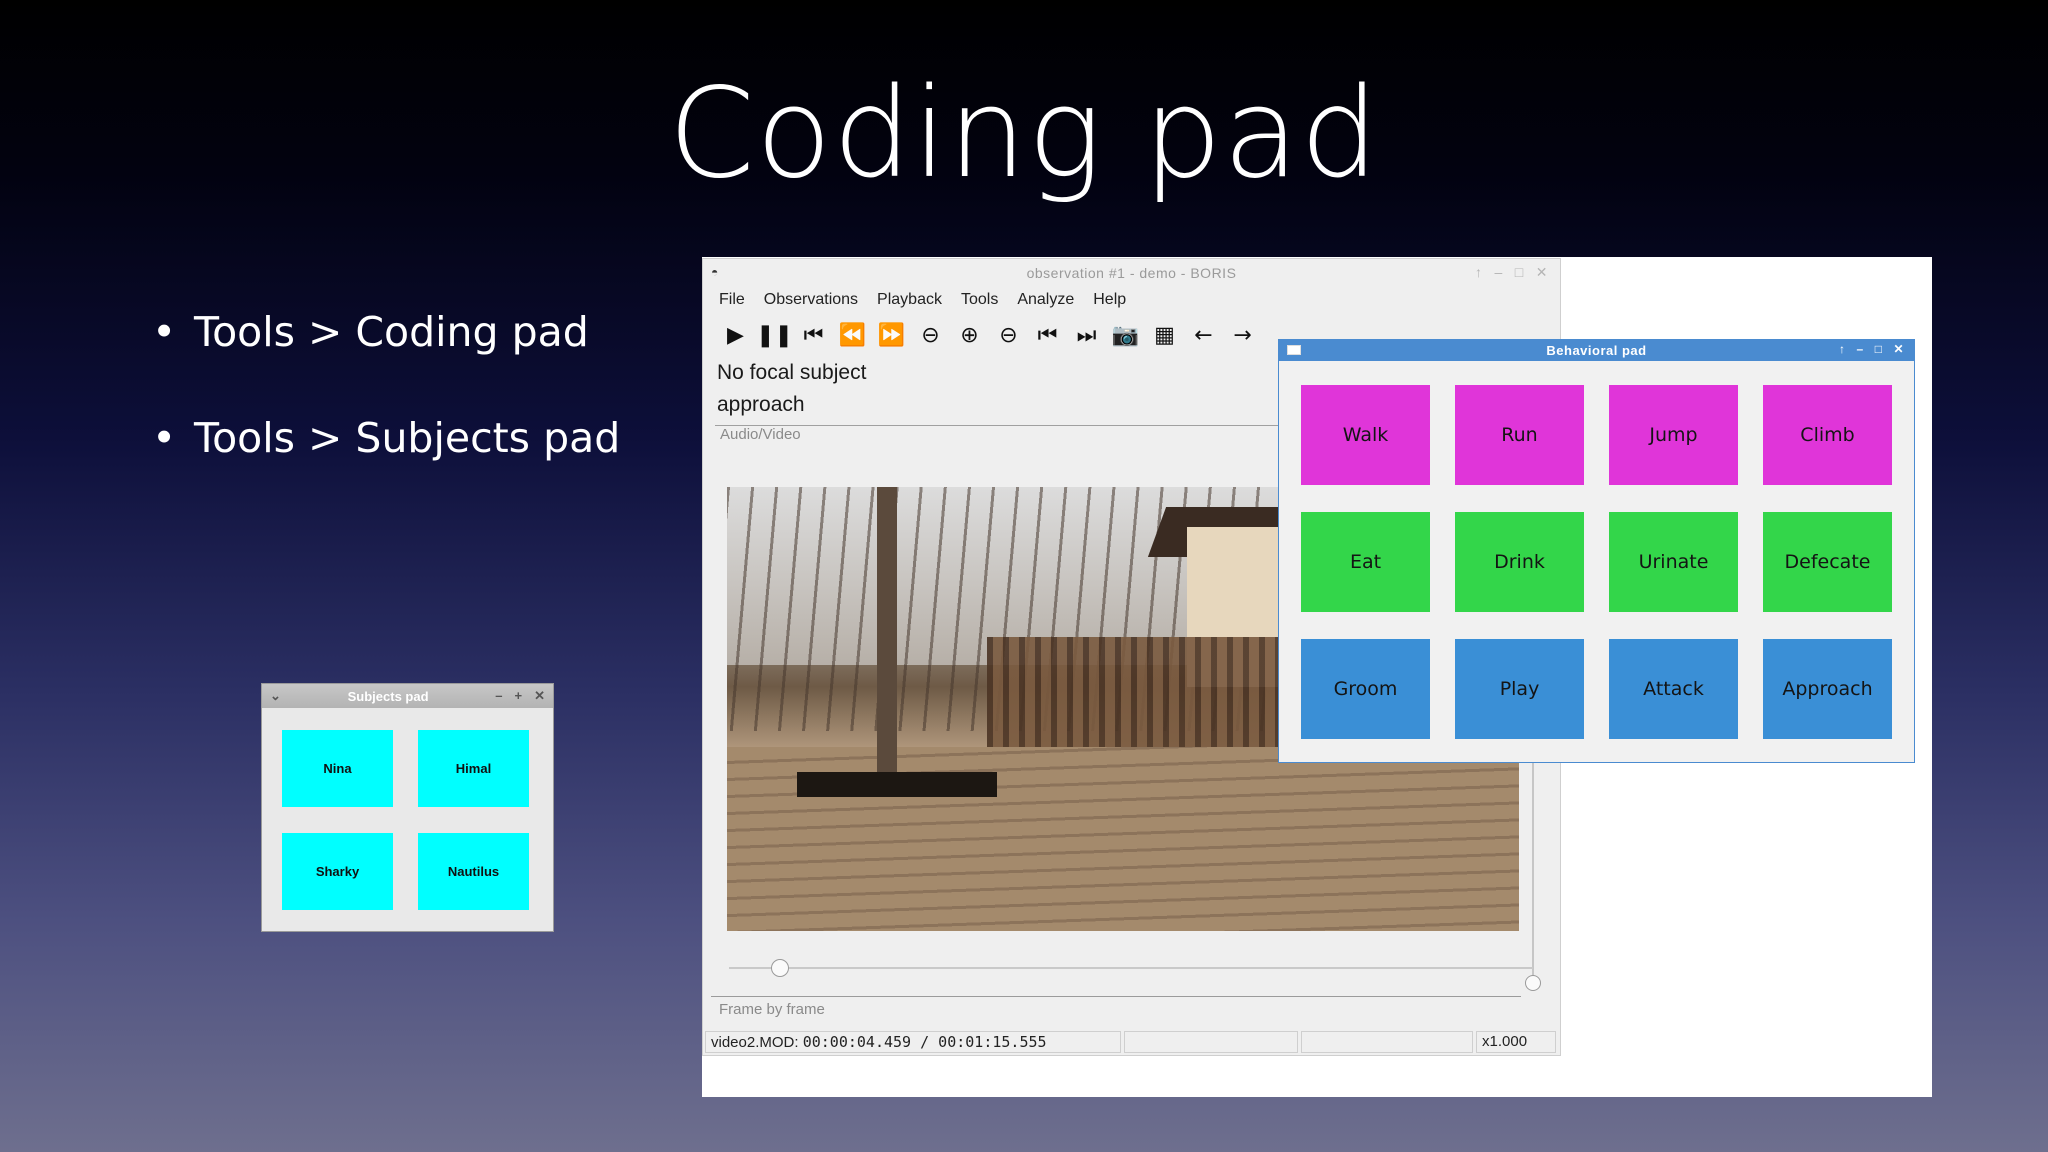  What do you see at coordinates (852, 335) in the screenshot?
I see `rewind-icon: ⏪` at bounding box center [852, 335].